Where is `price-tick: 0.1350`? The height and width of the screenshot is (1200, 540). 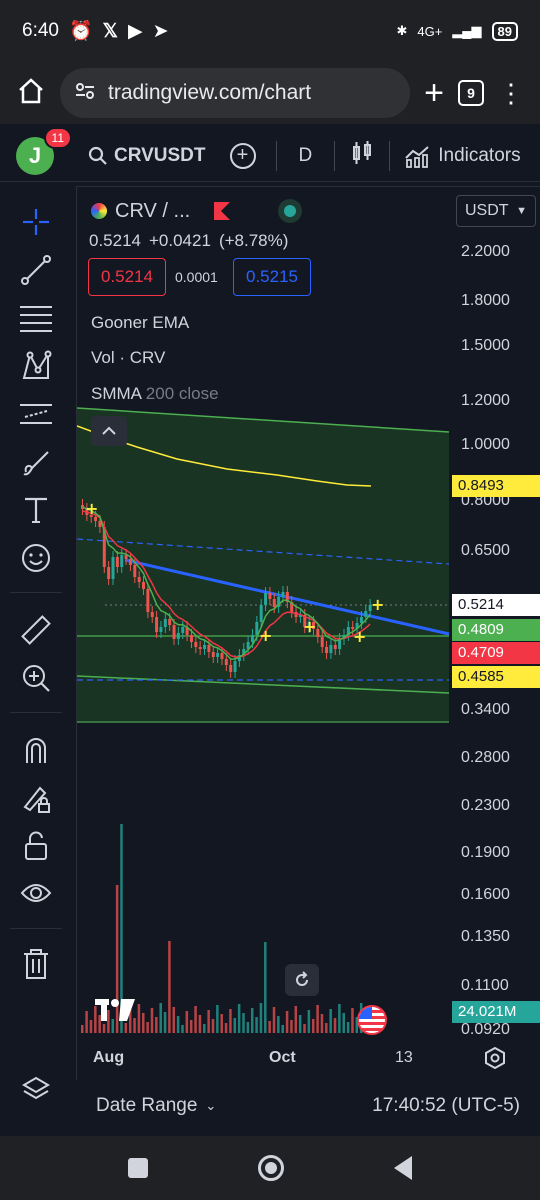
price-tick: 0.1350 is located at coordinates (485, 936).